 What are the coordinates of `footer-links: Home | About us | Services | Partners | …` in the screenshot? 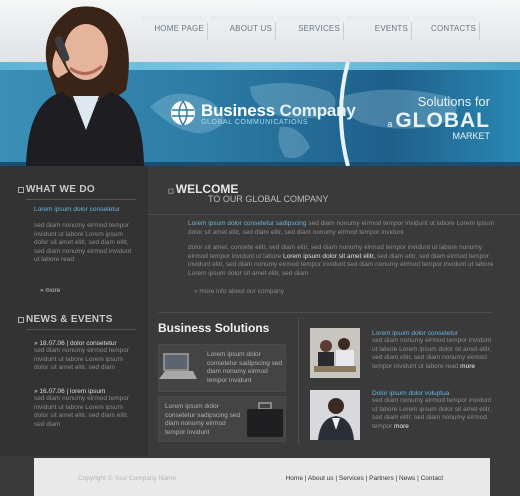 It's located at (364, 478).